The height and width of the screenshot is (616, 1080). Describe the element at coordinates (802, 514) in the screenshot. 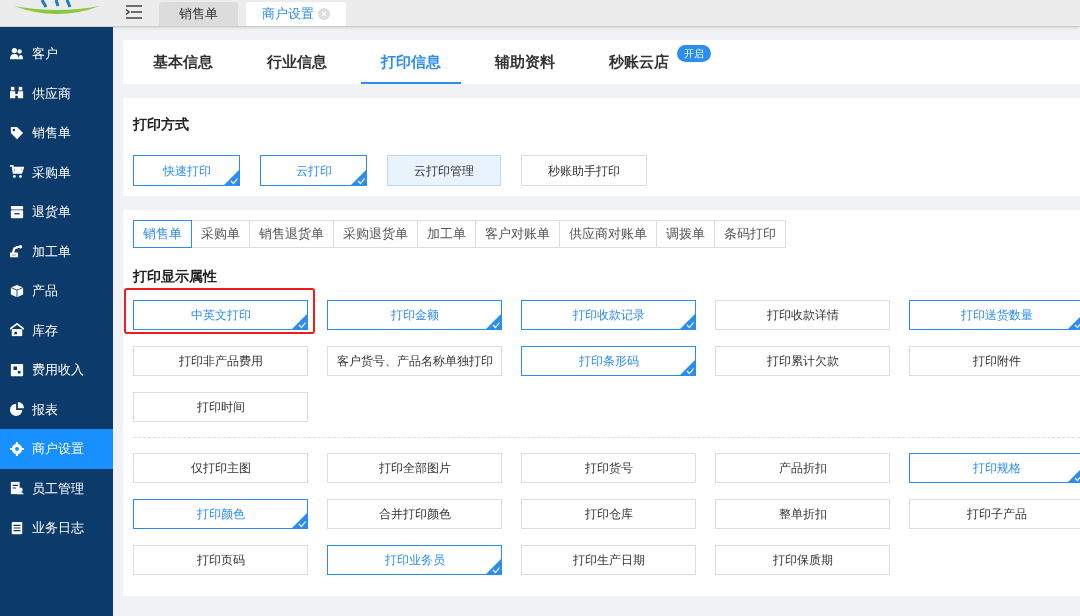

I see `print-option-toggle: 整单折扣` at that location.